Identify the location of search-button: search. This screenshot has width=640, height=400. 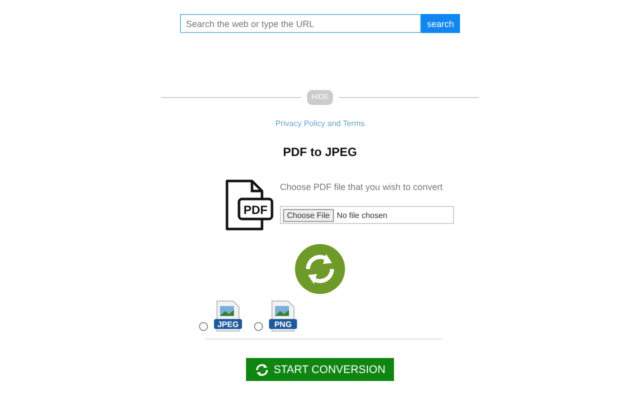
(440, 23).